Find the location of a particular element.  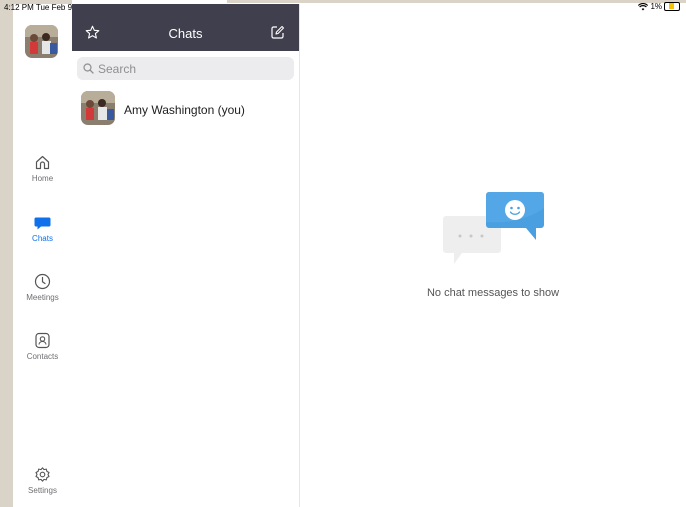

list-item: Amy Washington (you) is located at coordinates (185, 109).